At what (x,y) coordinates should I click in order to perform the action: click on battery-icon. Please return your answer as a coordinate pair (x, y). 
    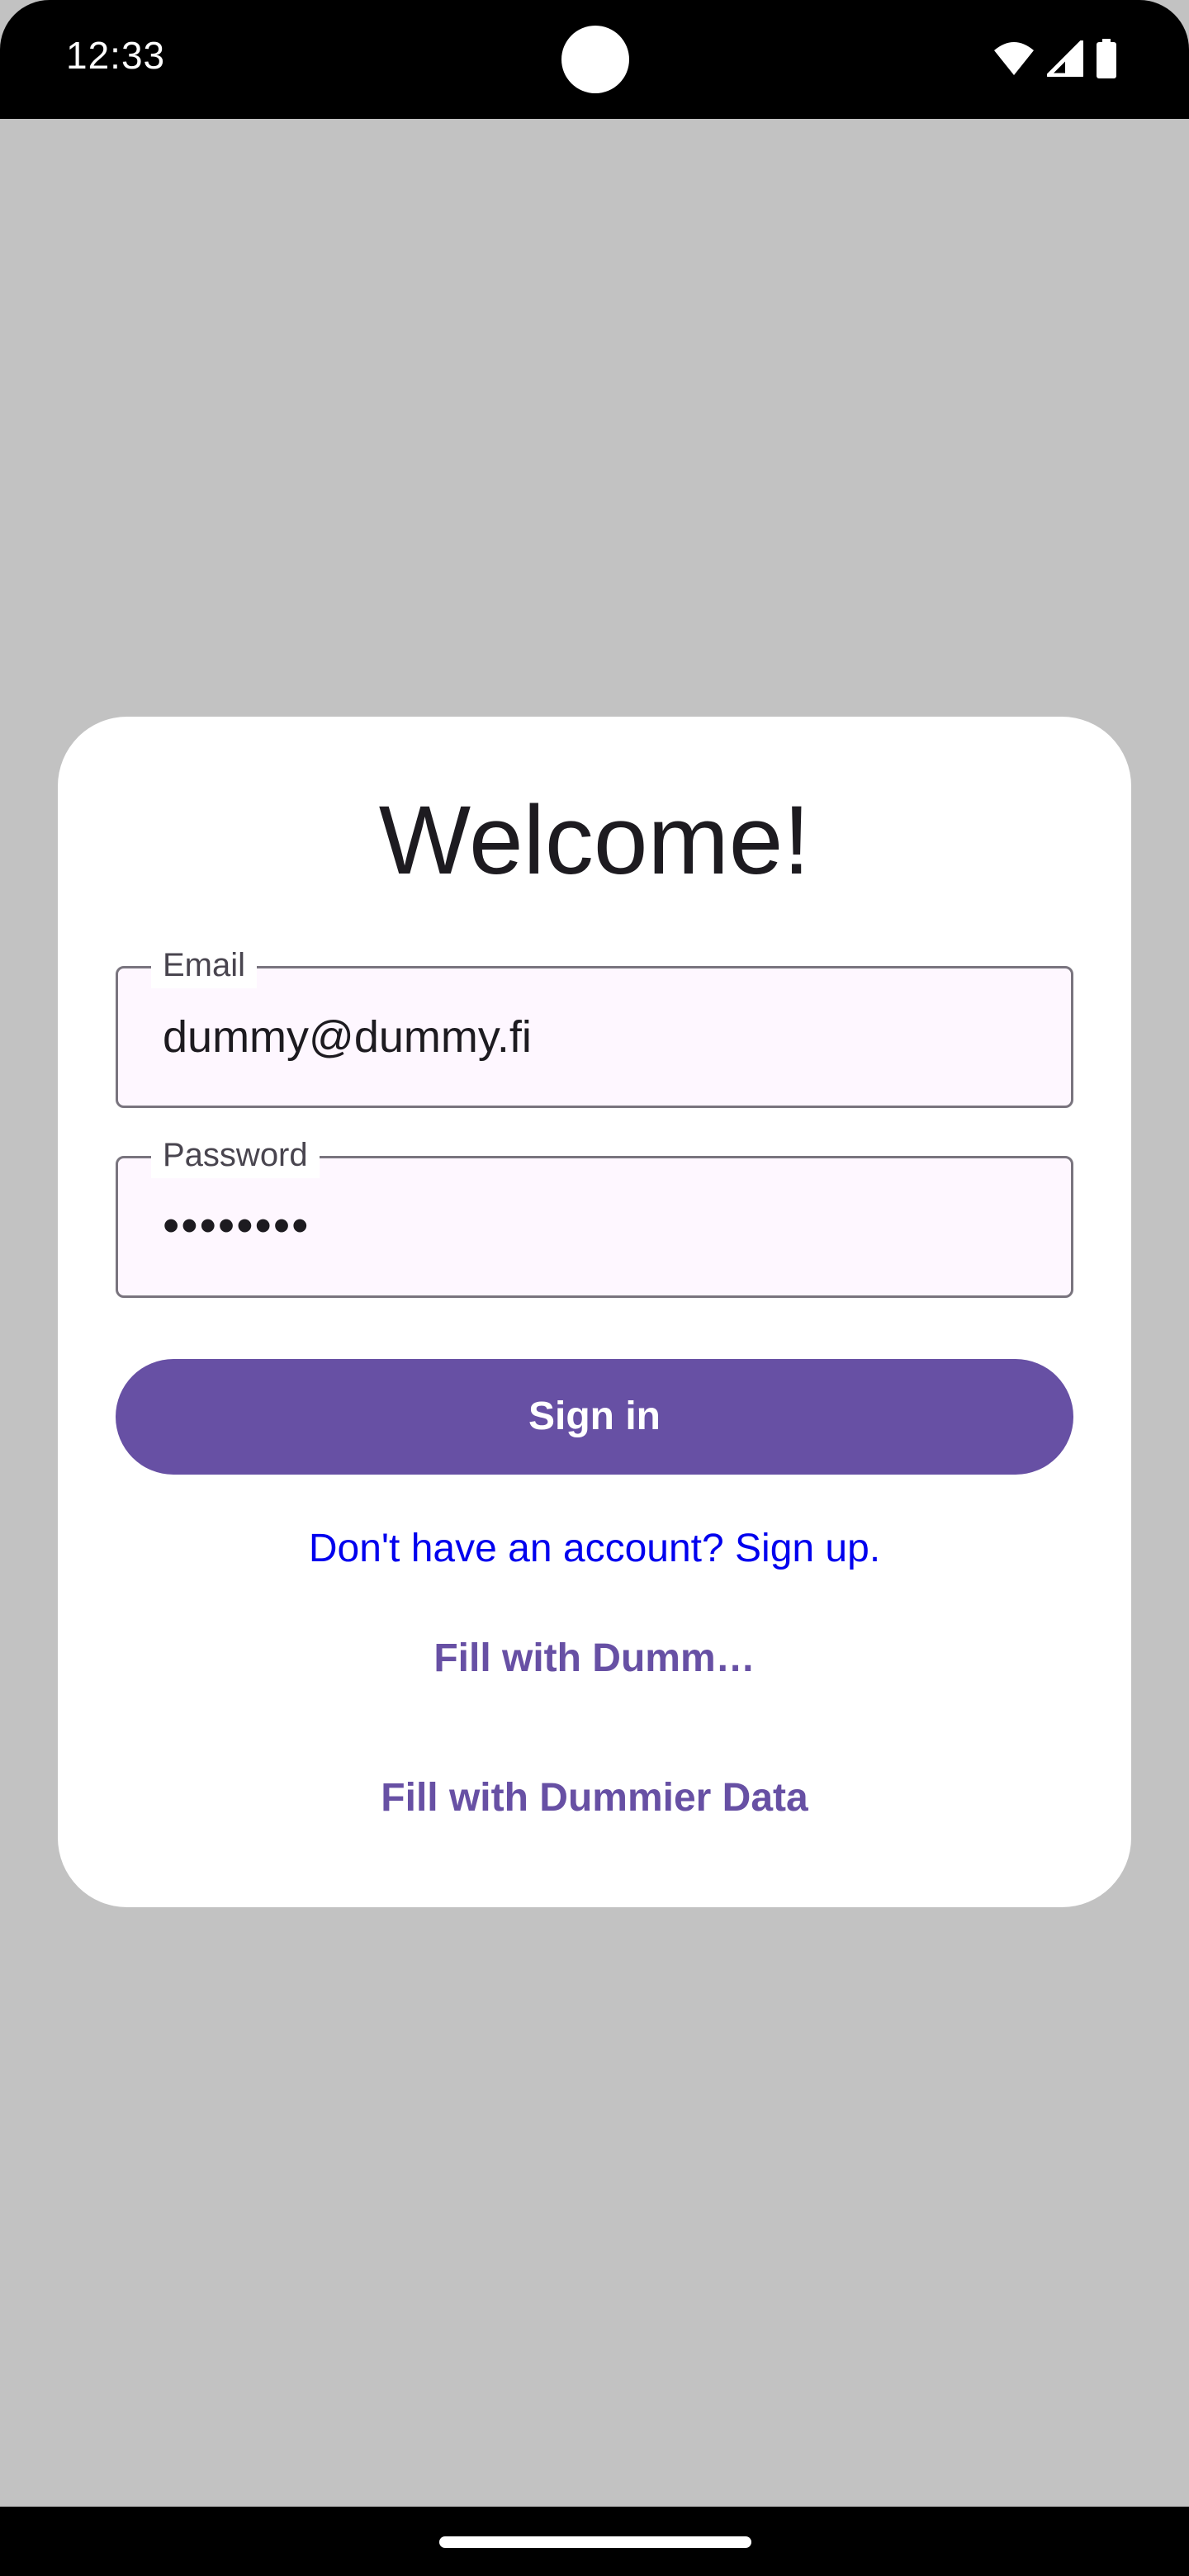
    Looking at the image, I should click on (1106, 58).